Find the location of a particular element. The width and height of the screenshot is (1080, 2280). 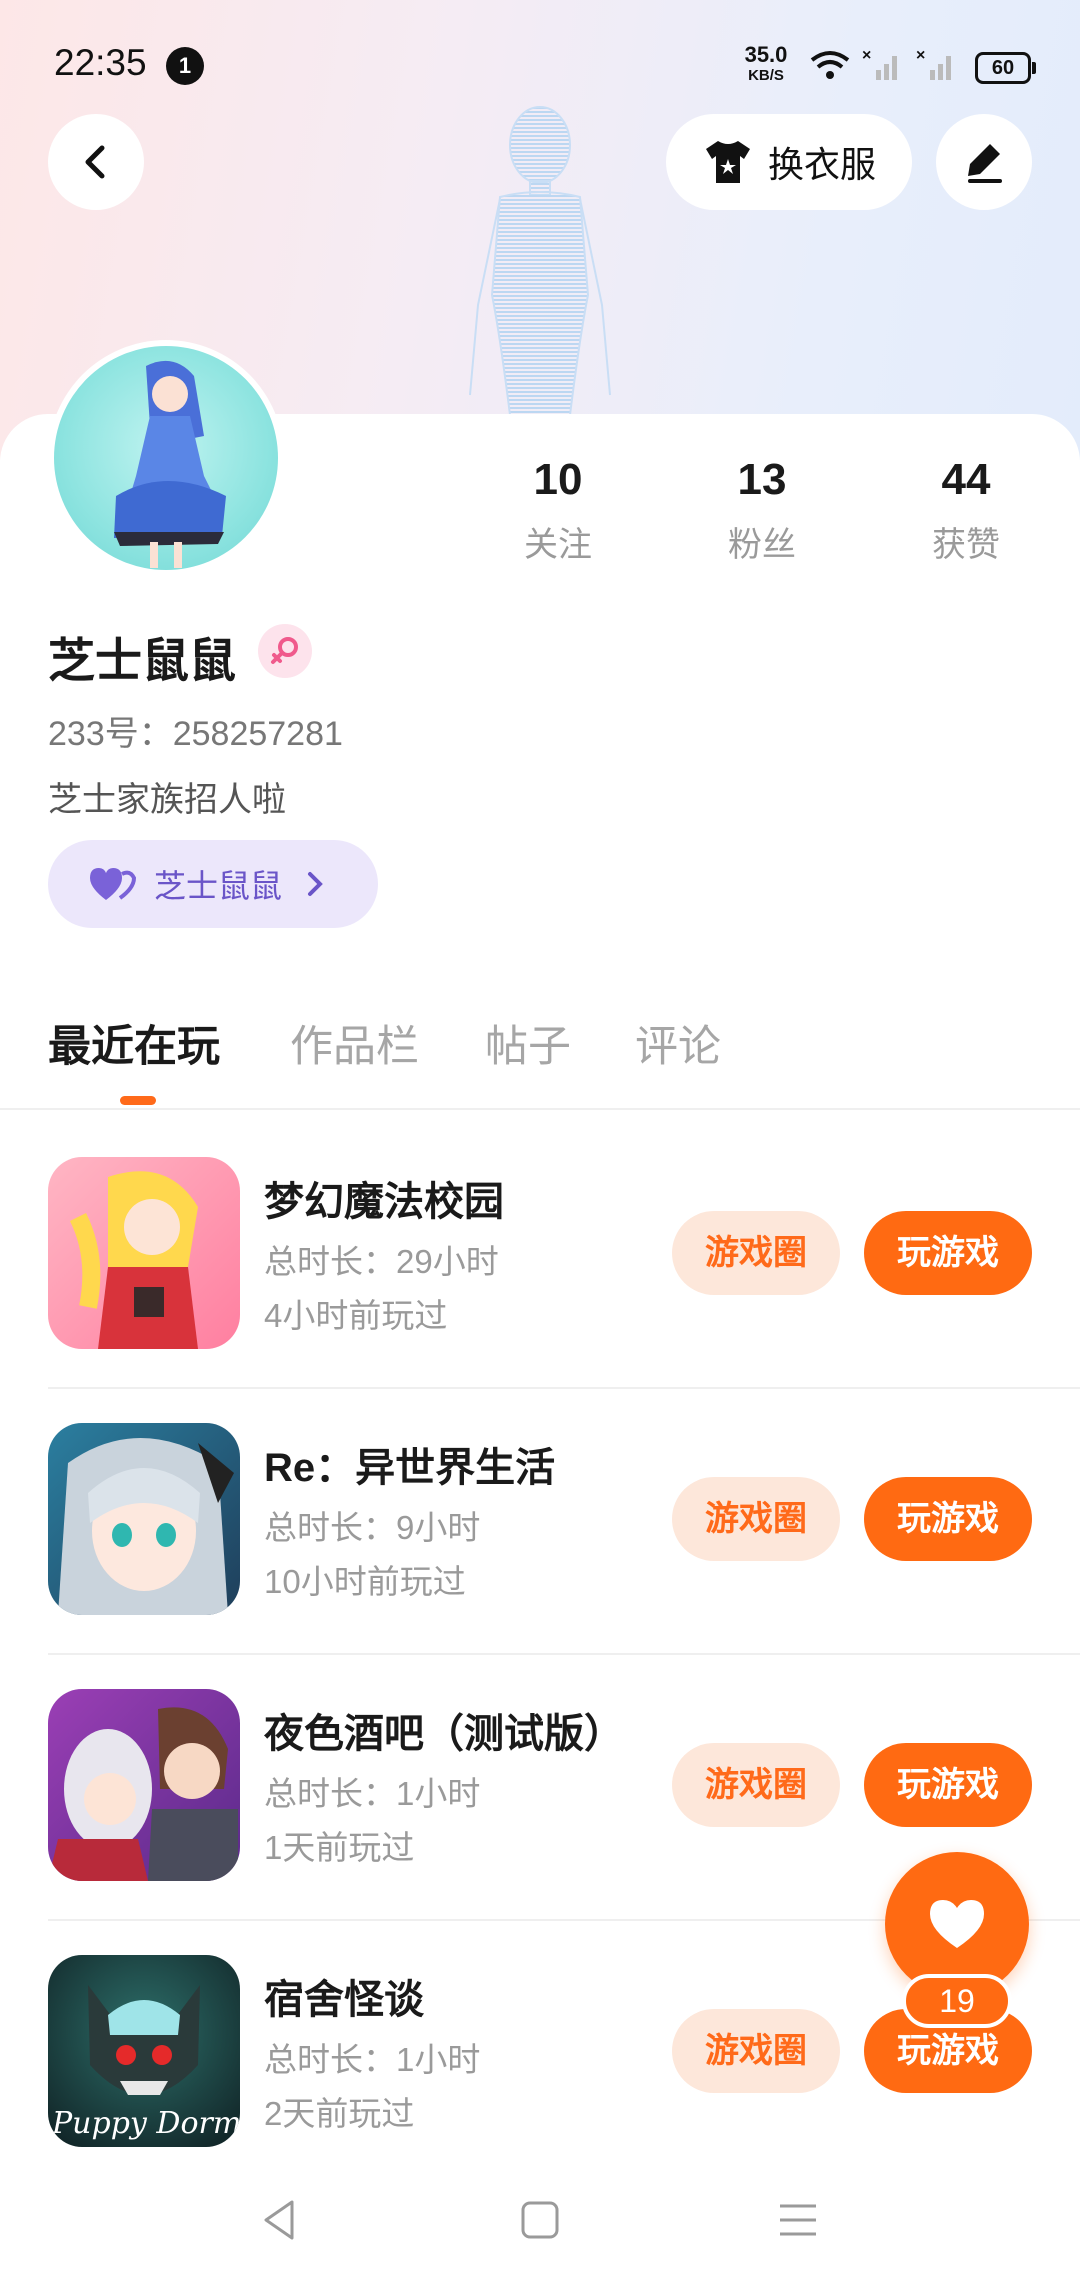

game-last-played: 10小时前玩过 is located at coordinates (365, 1581).